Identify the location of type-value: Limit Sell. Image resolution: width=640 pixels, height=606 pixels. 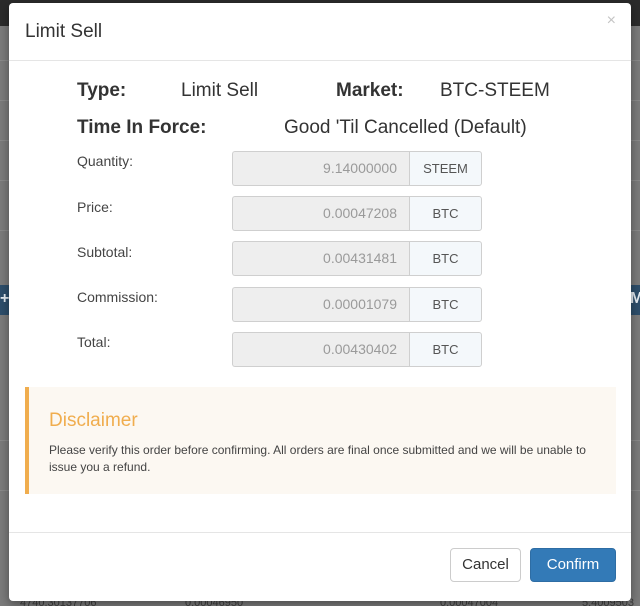
(220, 90).